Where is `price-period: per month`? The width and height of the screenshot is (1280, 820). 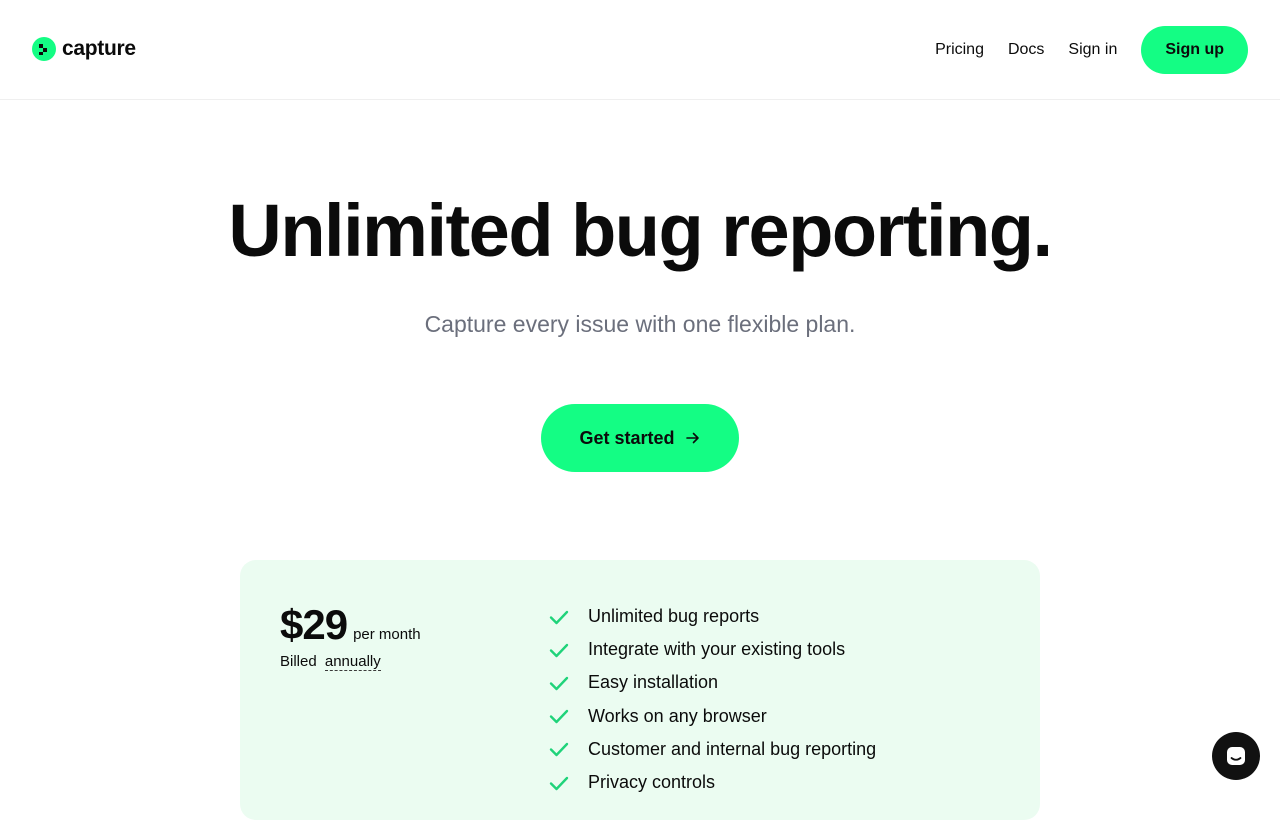
price-period: per month is located at coordinates (387, 634).